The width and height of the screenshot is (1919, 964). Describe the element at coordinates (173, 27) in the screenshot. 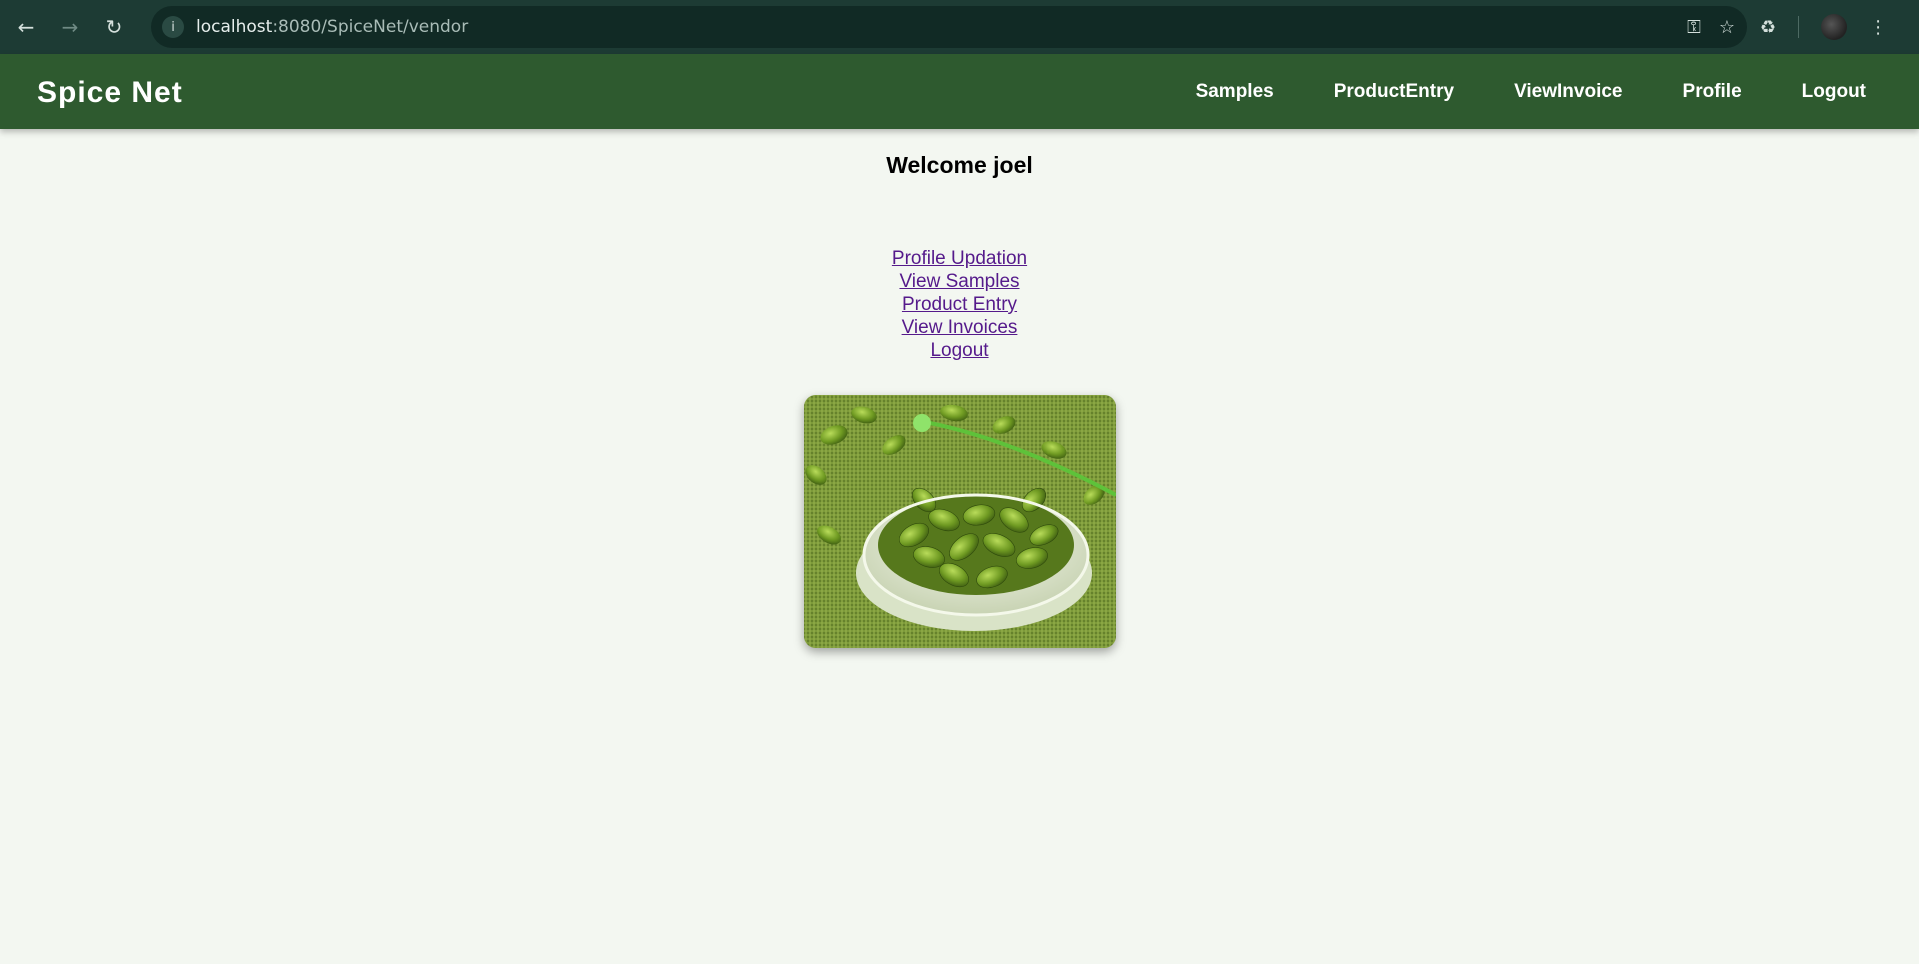

I see `site-info-icon: i` at that location.